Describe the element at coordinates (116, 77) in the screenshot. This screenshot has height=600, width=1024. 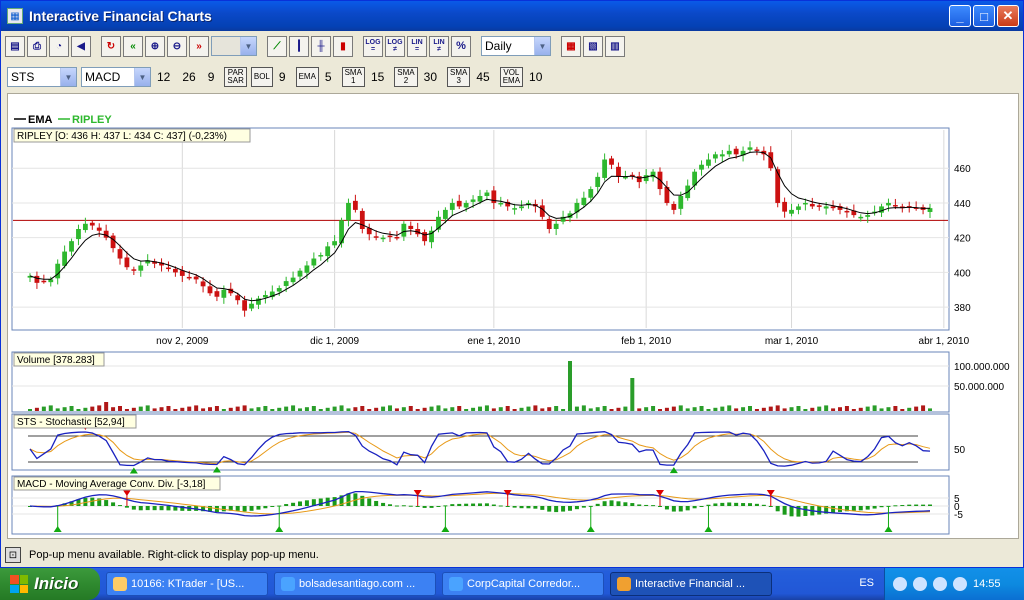
I see `oscillator-select: MACD ▼` at that location.